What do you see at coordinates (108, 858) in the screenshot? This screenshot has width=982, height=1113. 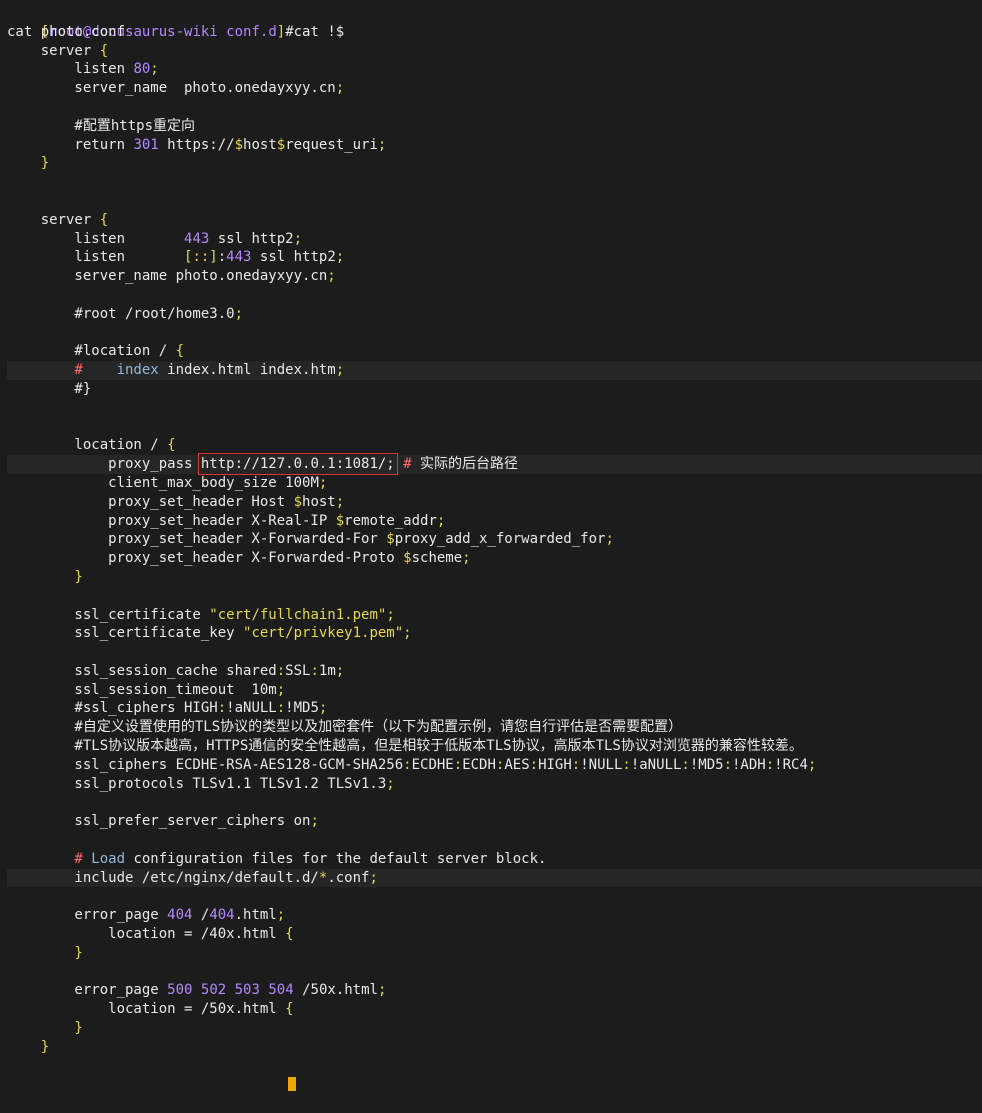 I see `code-token: Load` at bounding box center [108, 858].